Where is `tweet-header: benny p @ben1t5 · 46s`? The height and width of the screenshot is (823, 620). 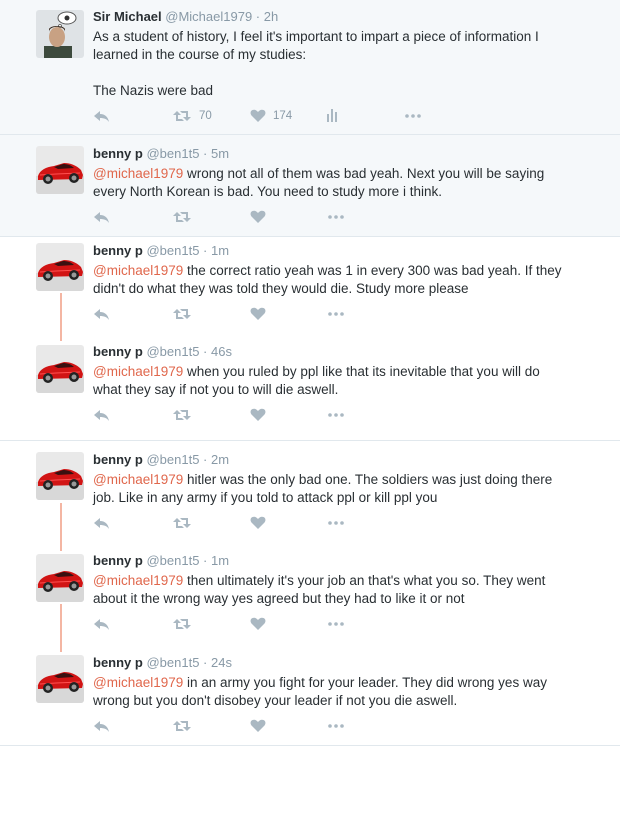 tweet-header: benny p @ben1t5 · 46s is located at coordinates (336, 352).